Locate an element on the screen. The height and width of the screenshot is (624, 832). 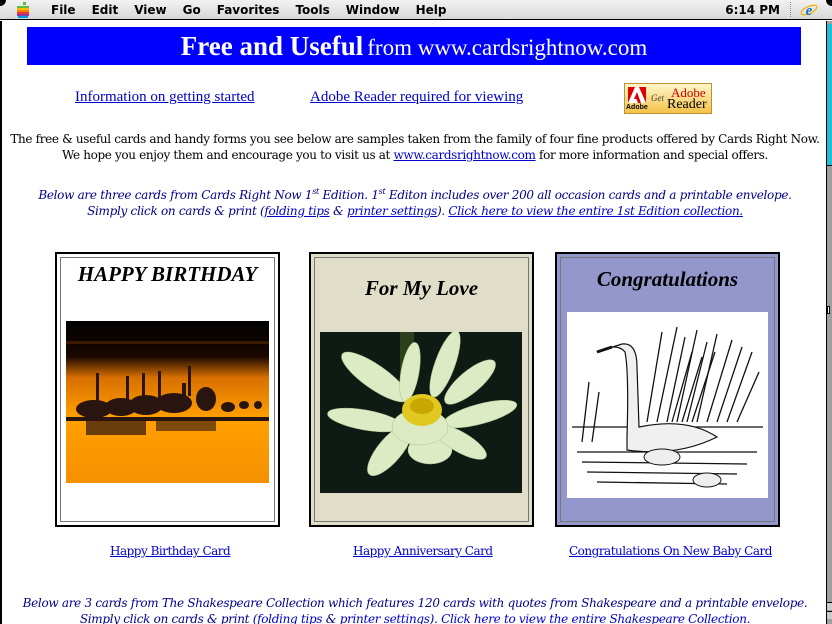
shakespeare-text: ). is located at coordinates (435, 618).